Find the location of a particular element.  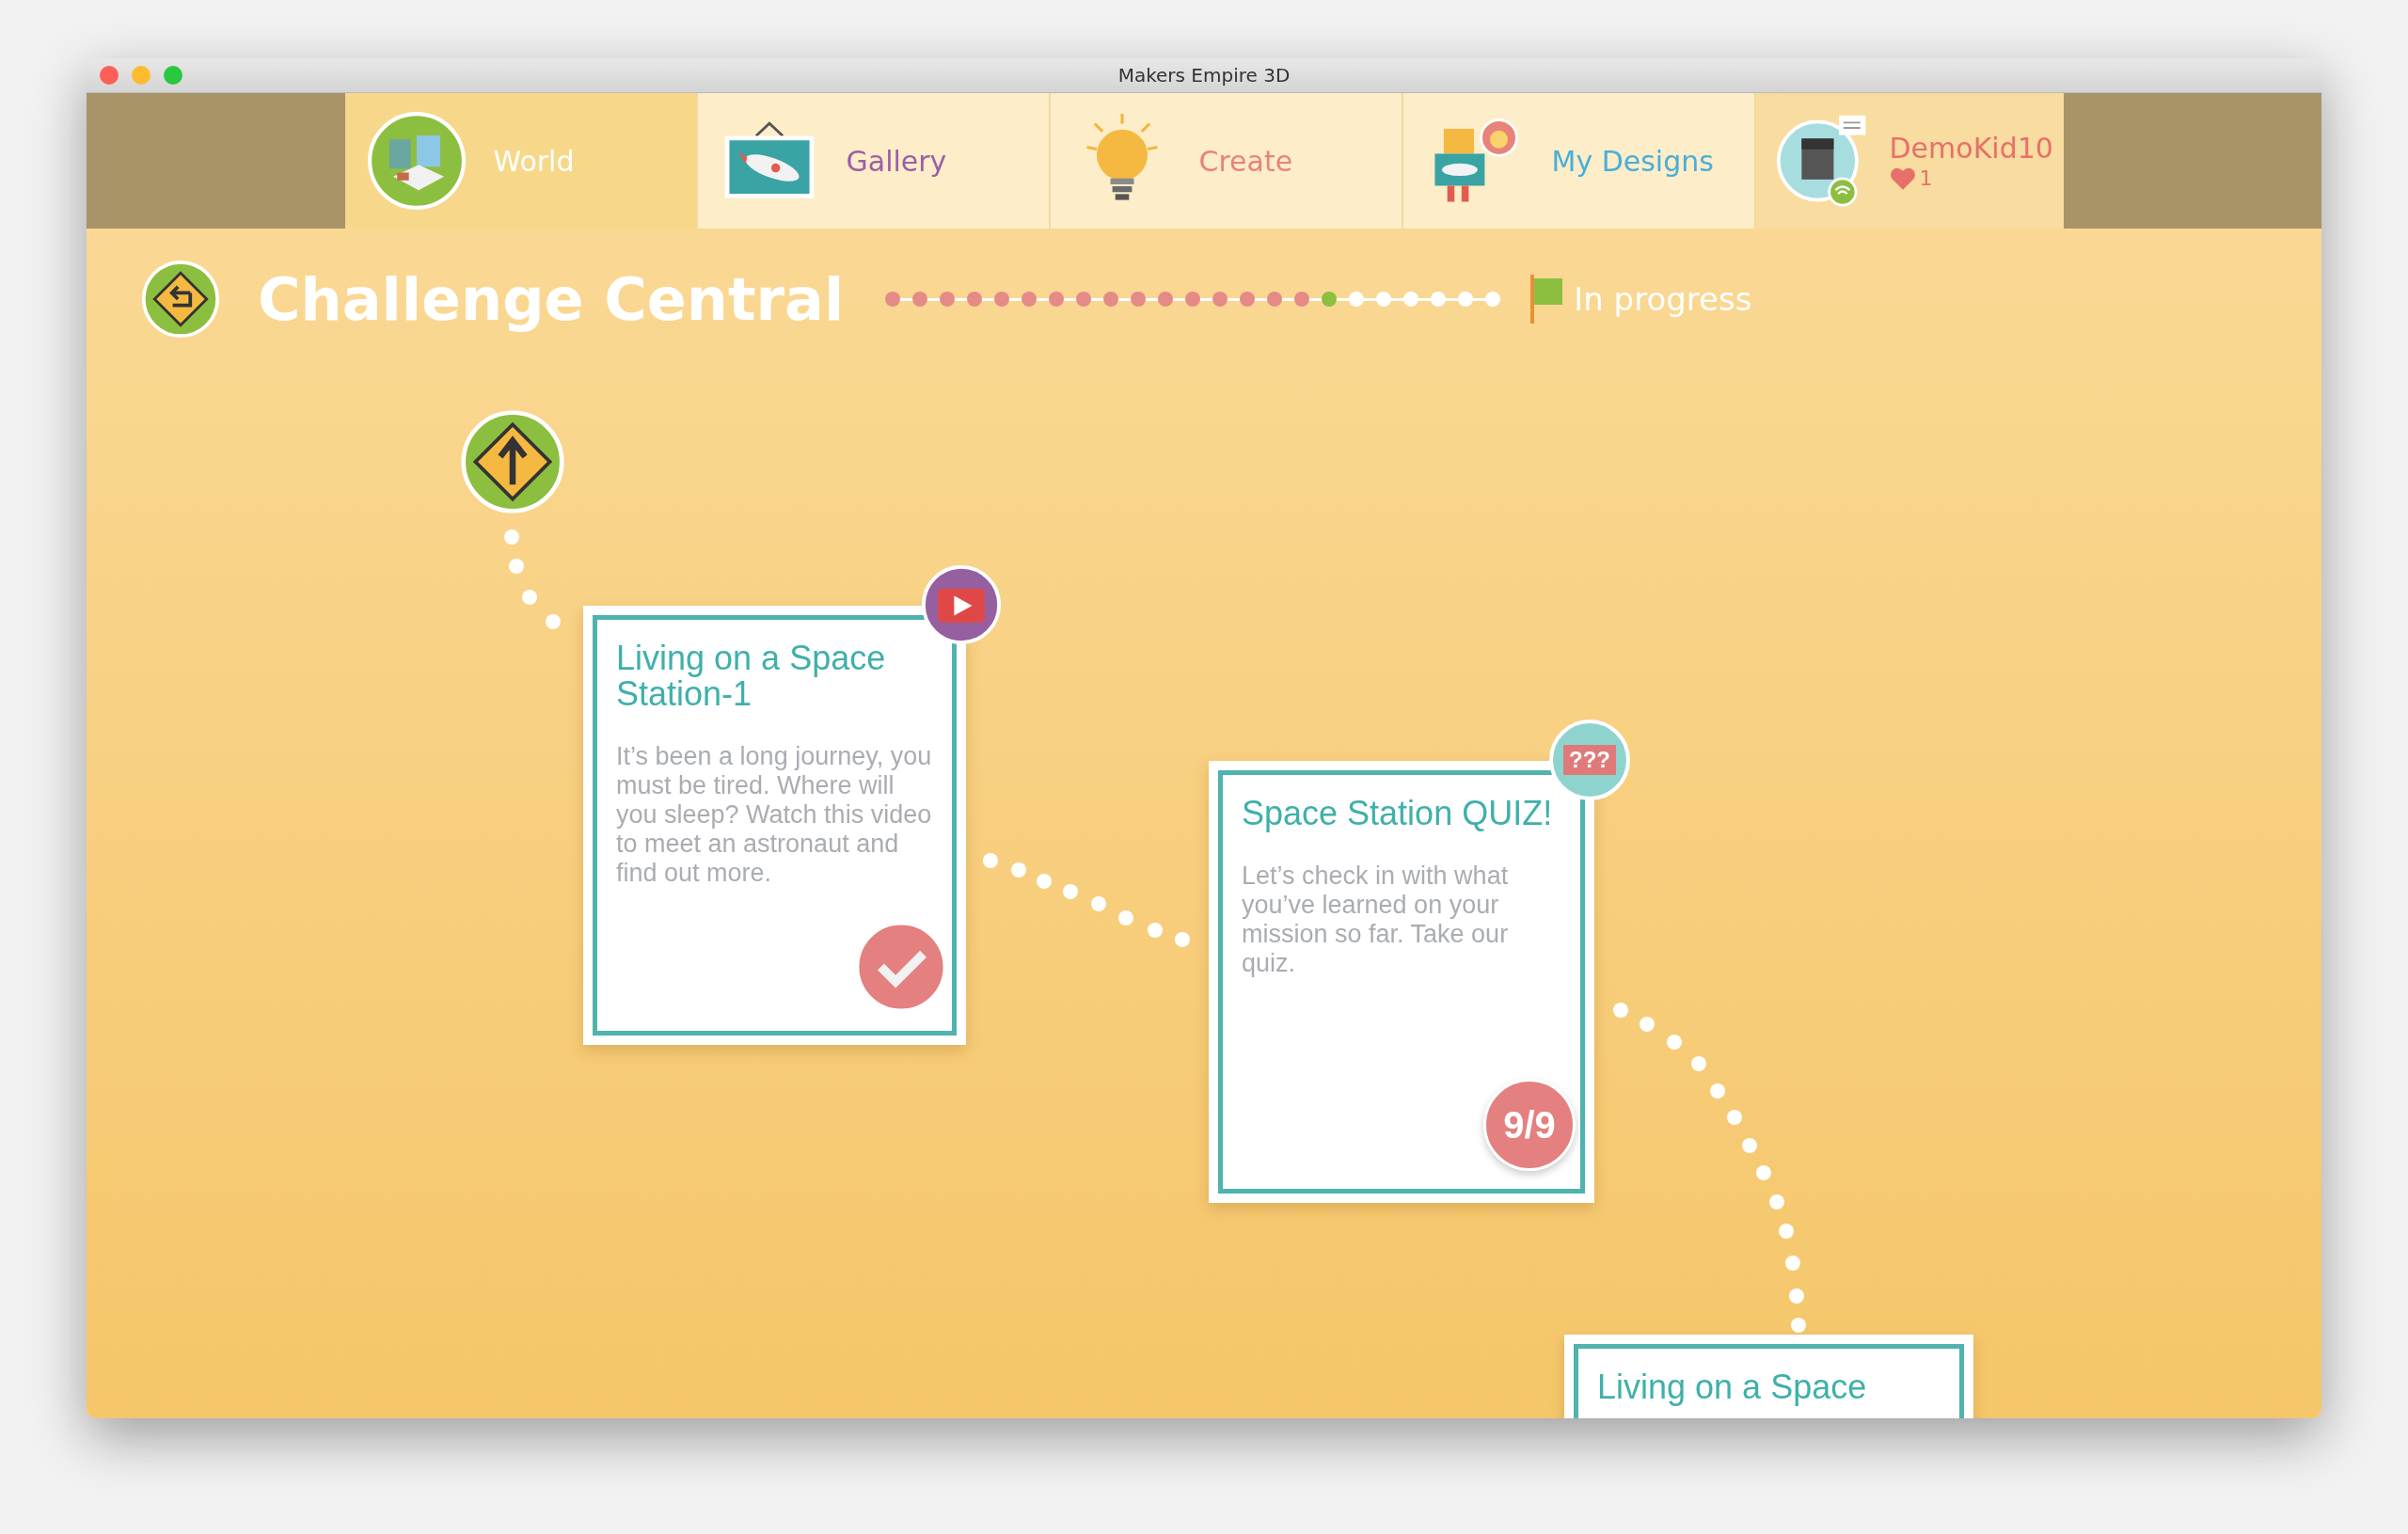

video-play-icon is located at coordinates (962, 604).